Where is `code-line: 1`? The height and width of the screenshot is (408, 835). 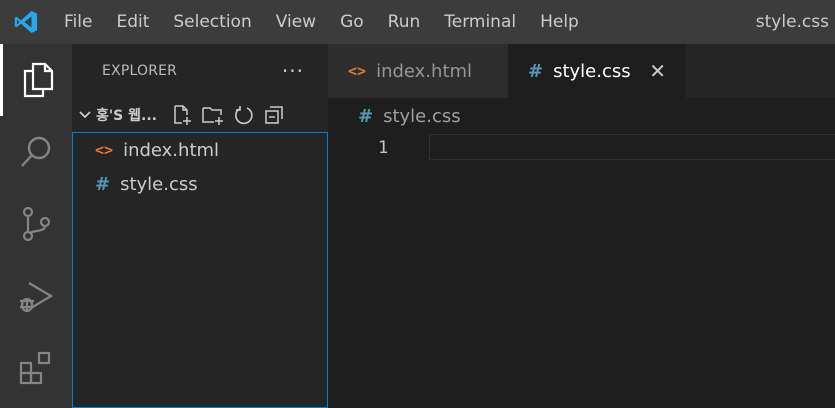
code-line: 1 is located at coordinates (581, 149).